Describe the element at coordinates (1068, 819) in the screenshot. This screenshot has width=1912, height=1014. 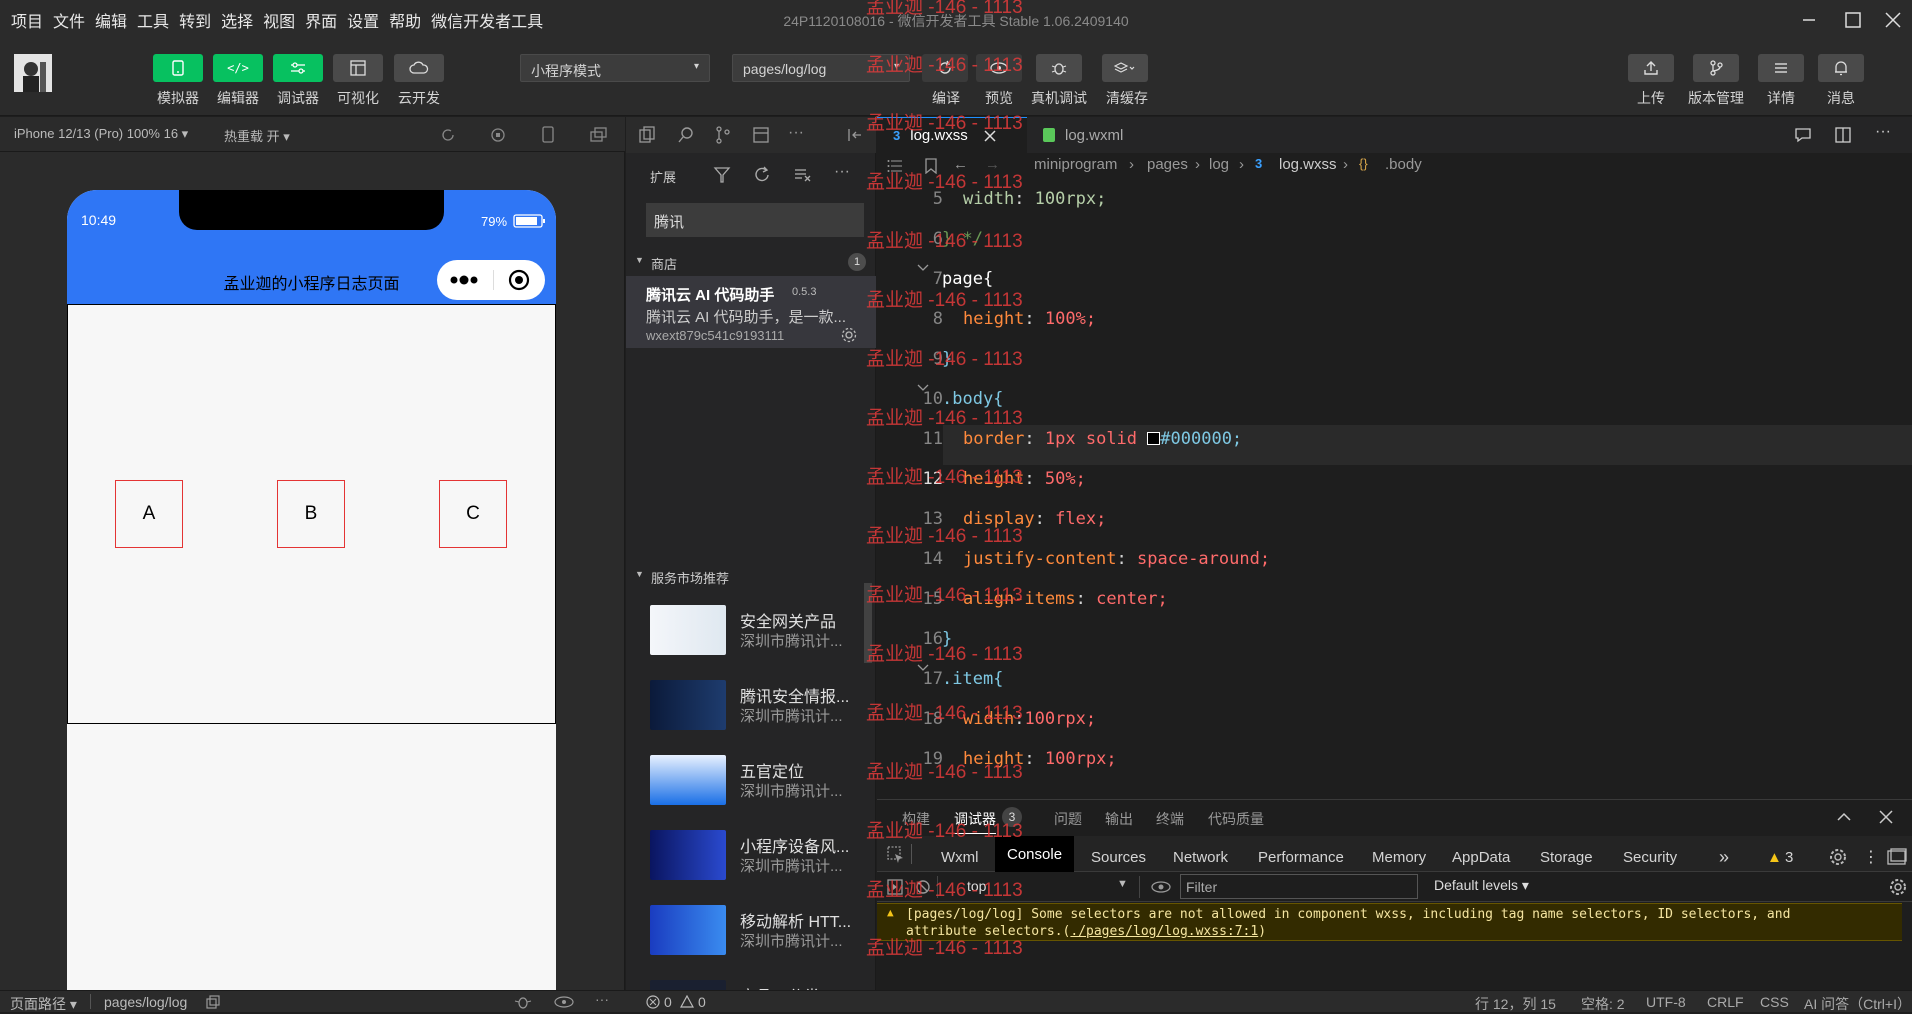
I see `tab-problems: 问题` at that location.